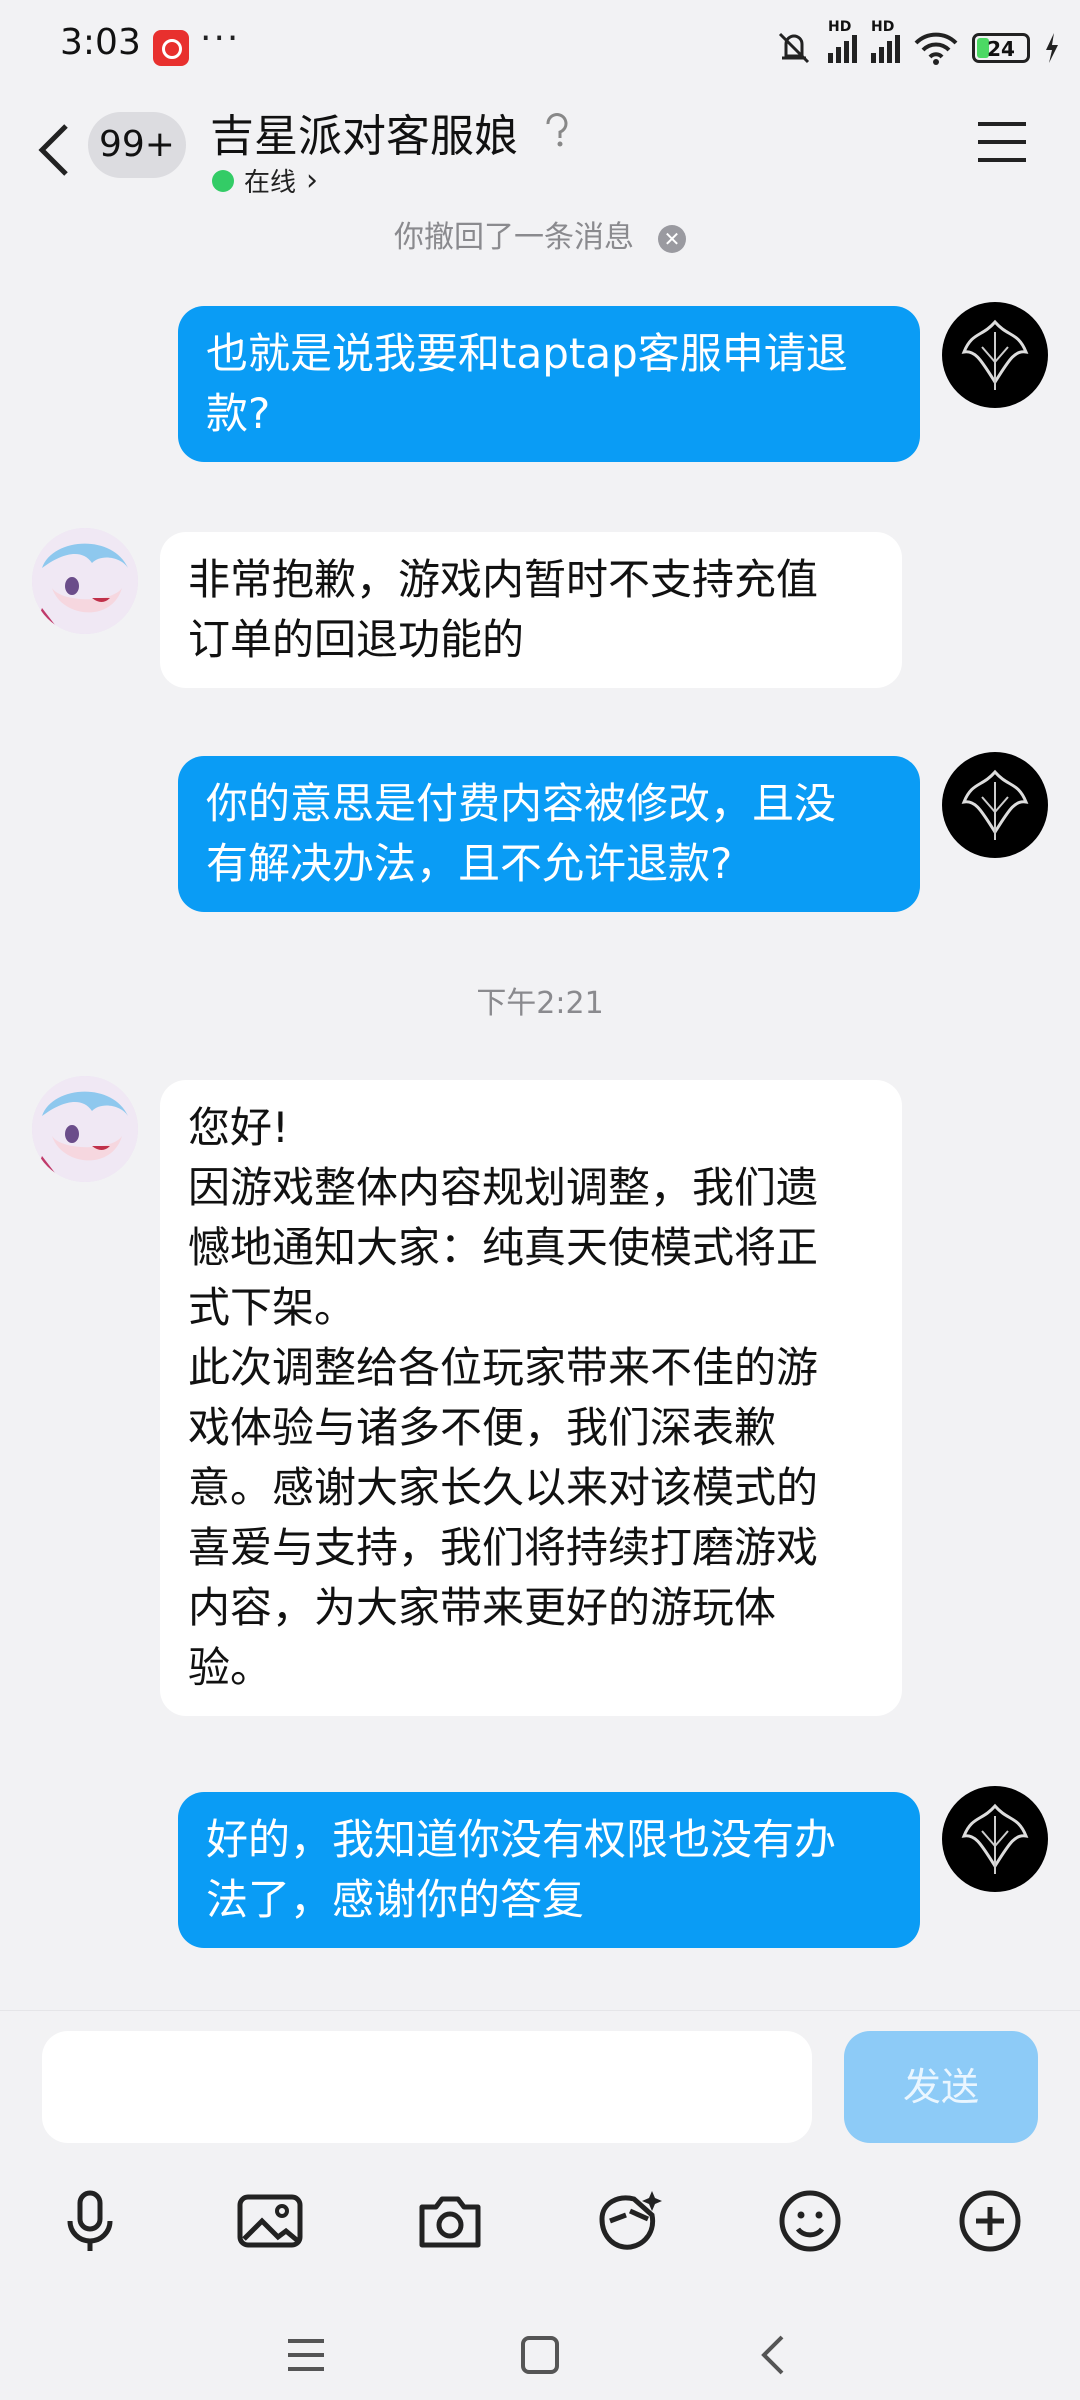 The image size is (1080, 2400). I want to click on camera-icon, so click(450, 2221).